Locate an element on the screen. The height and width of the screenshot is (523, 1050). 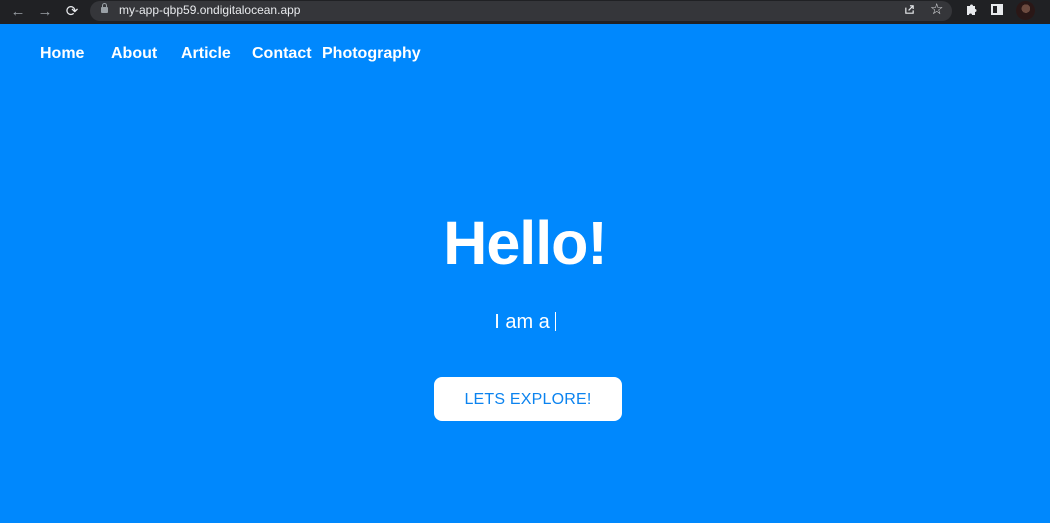
hero-title: Hello! is located at coordinates (525, 242).